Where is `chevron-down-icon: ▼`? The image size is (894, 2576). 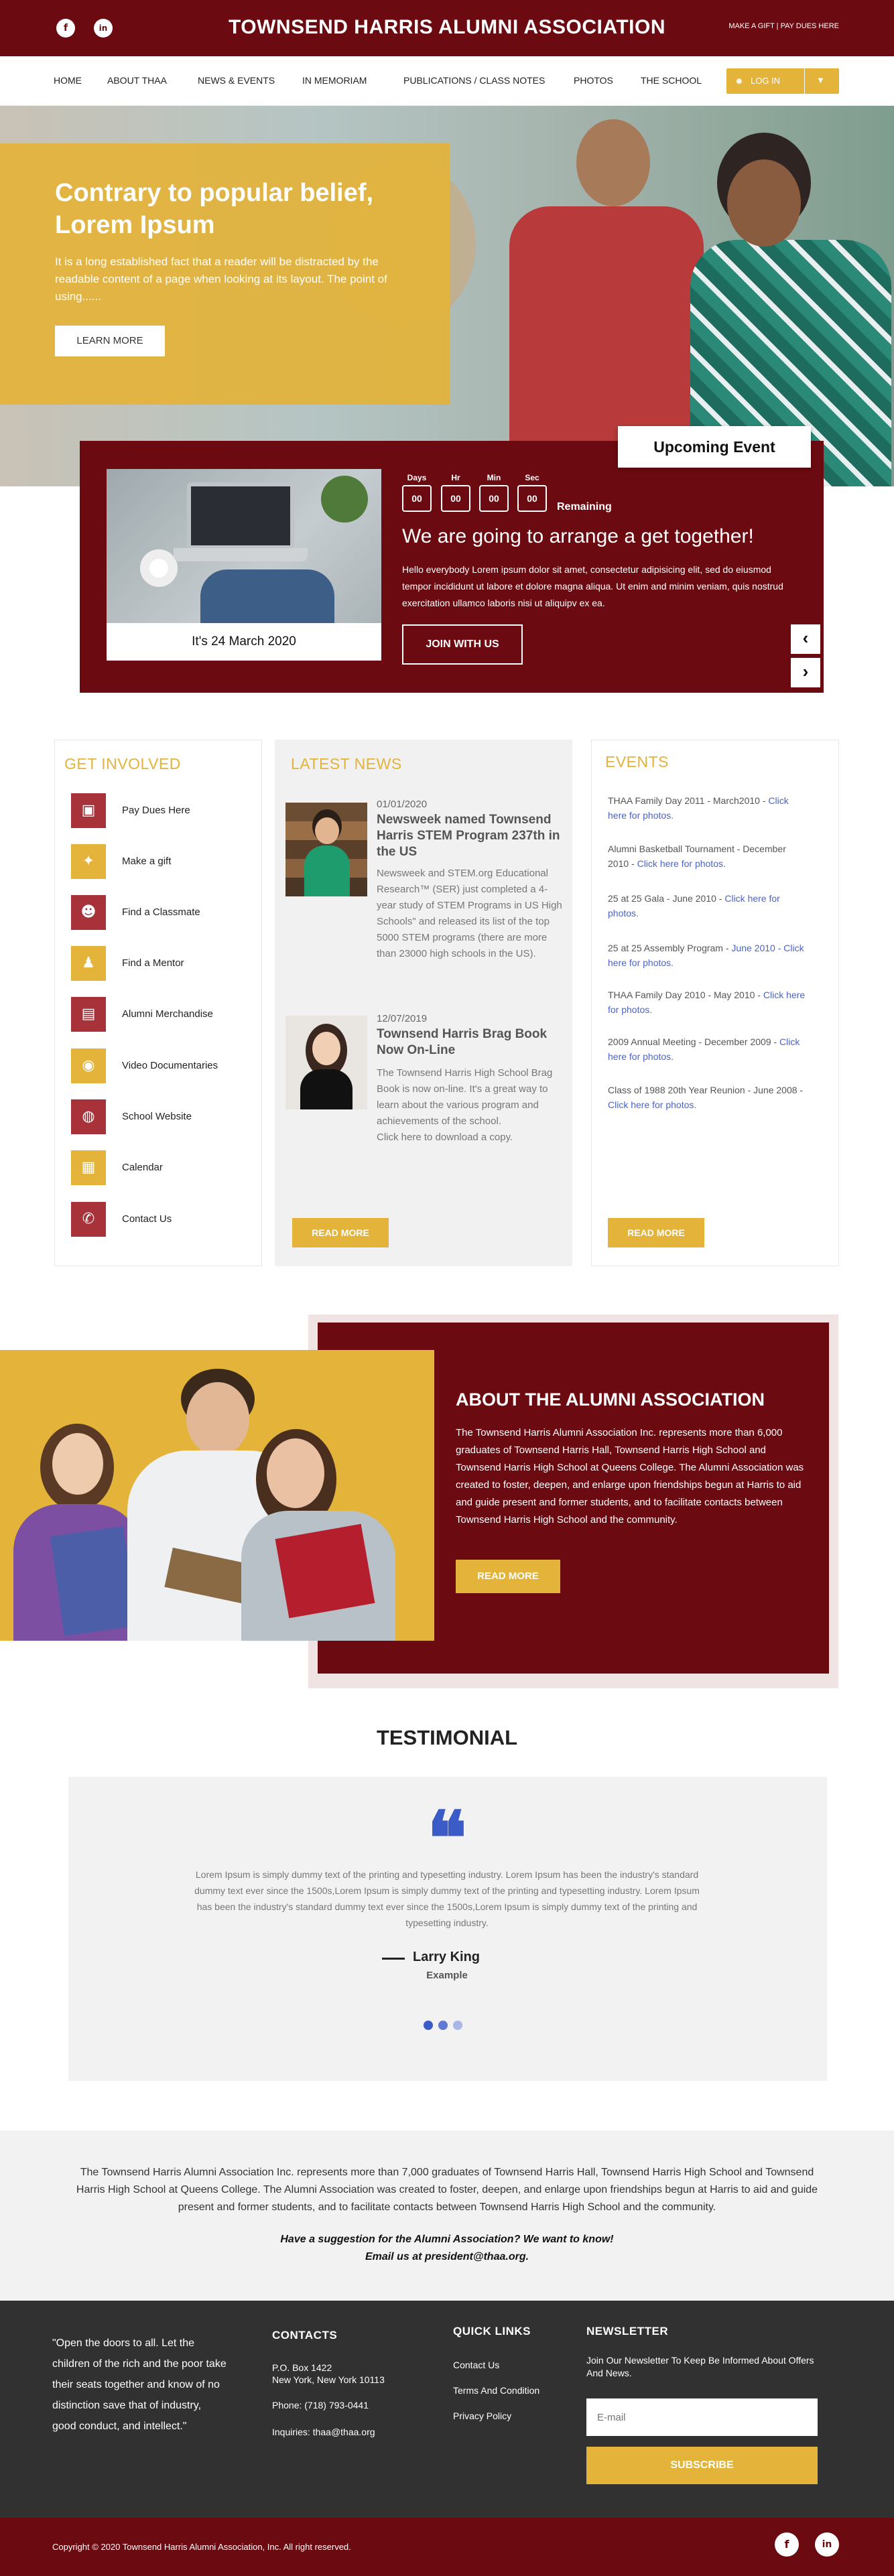 chevron-down-icon: ▼ is located at coordinates (821, 80).